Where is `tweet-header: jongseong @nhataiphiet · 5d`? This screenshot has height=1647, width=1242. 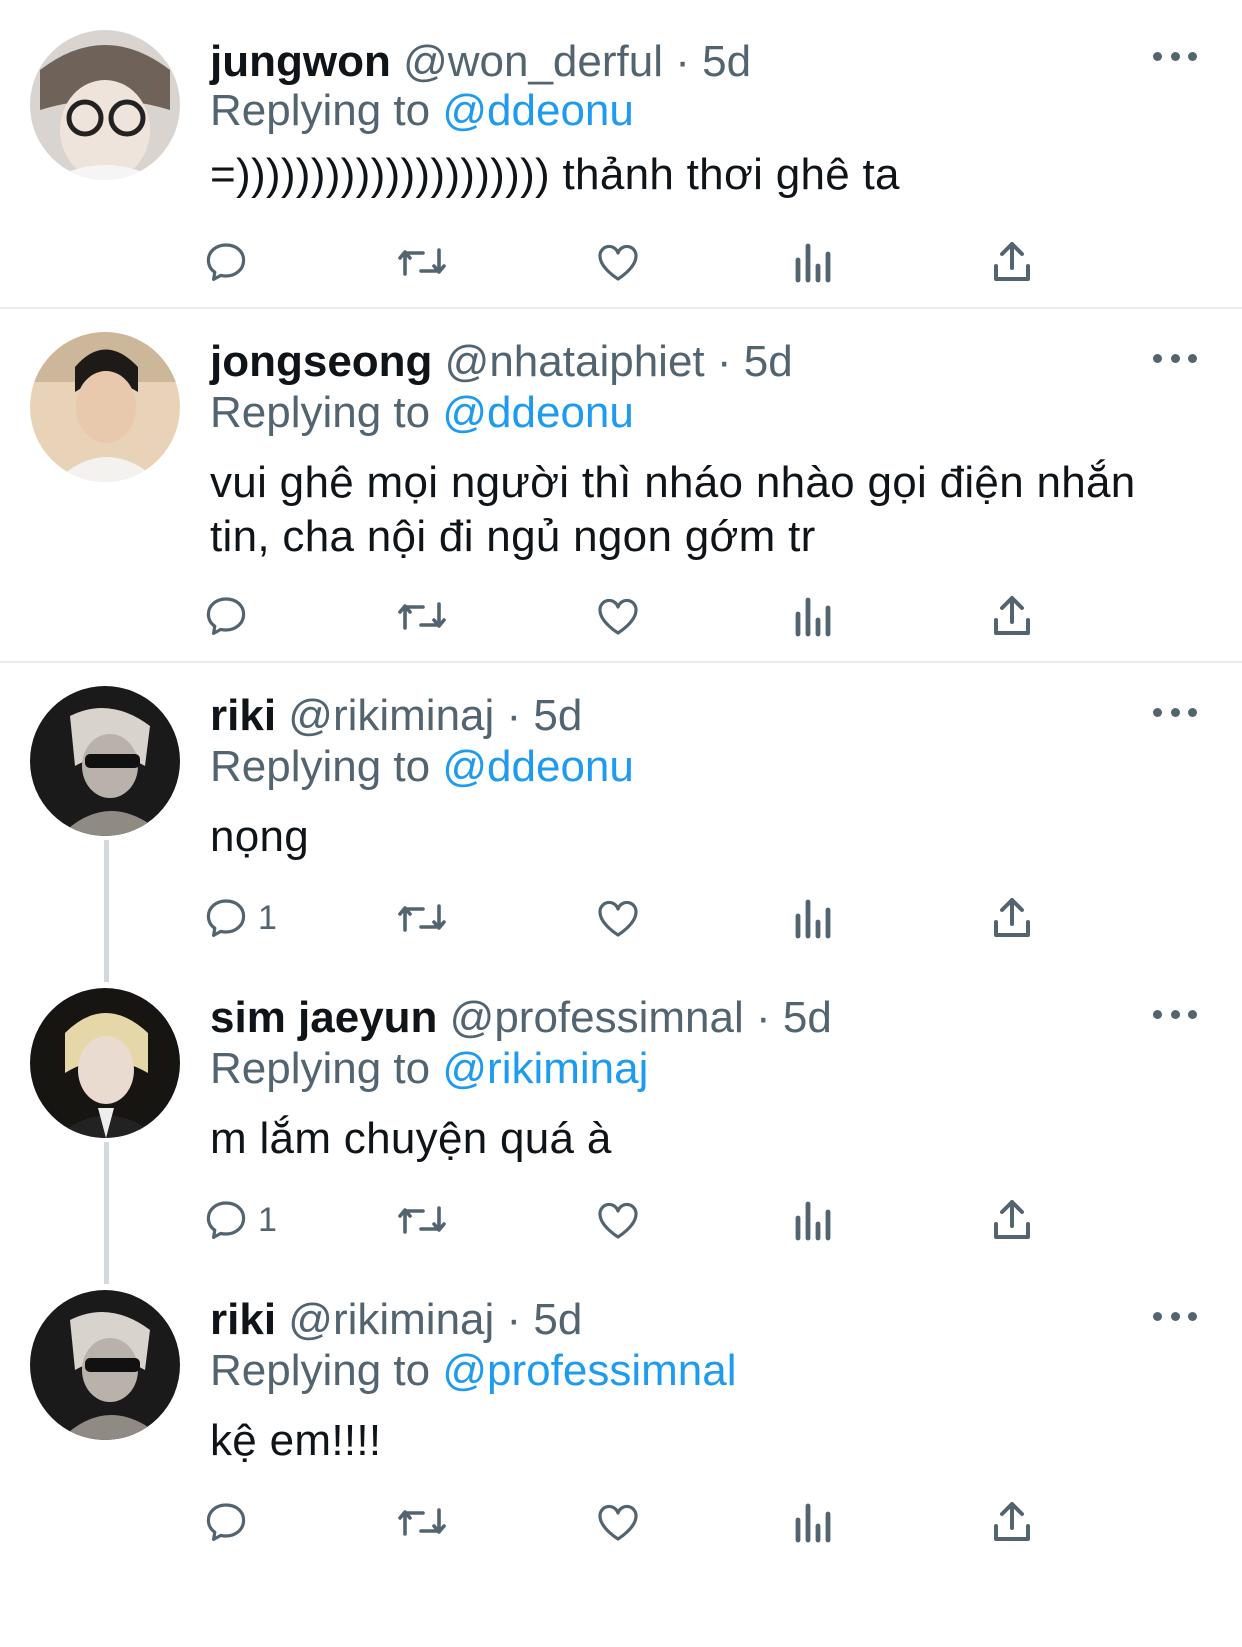
tweet-header: jongseong @nhataiphiet · 5d is located at coordinates (501, 362).